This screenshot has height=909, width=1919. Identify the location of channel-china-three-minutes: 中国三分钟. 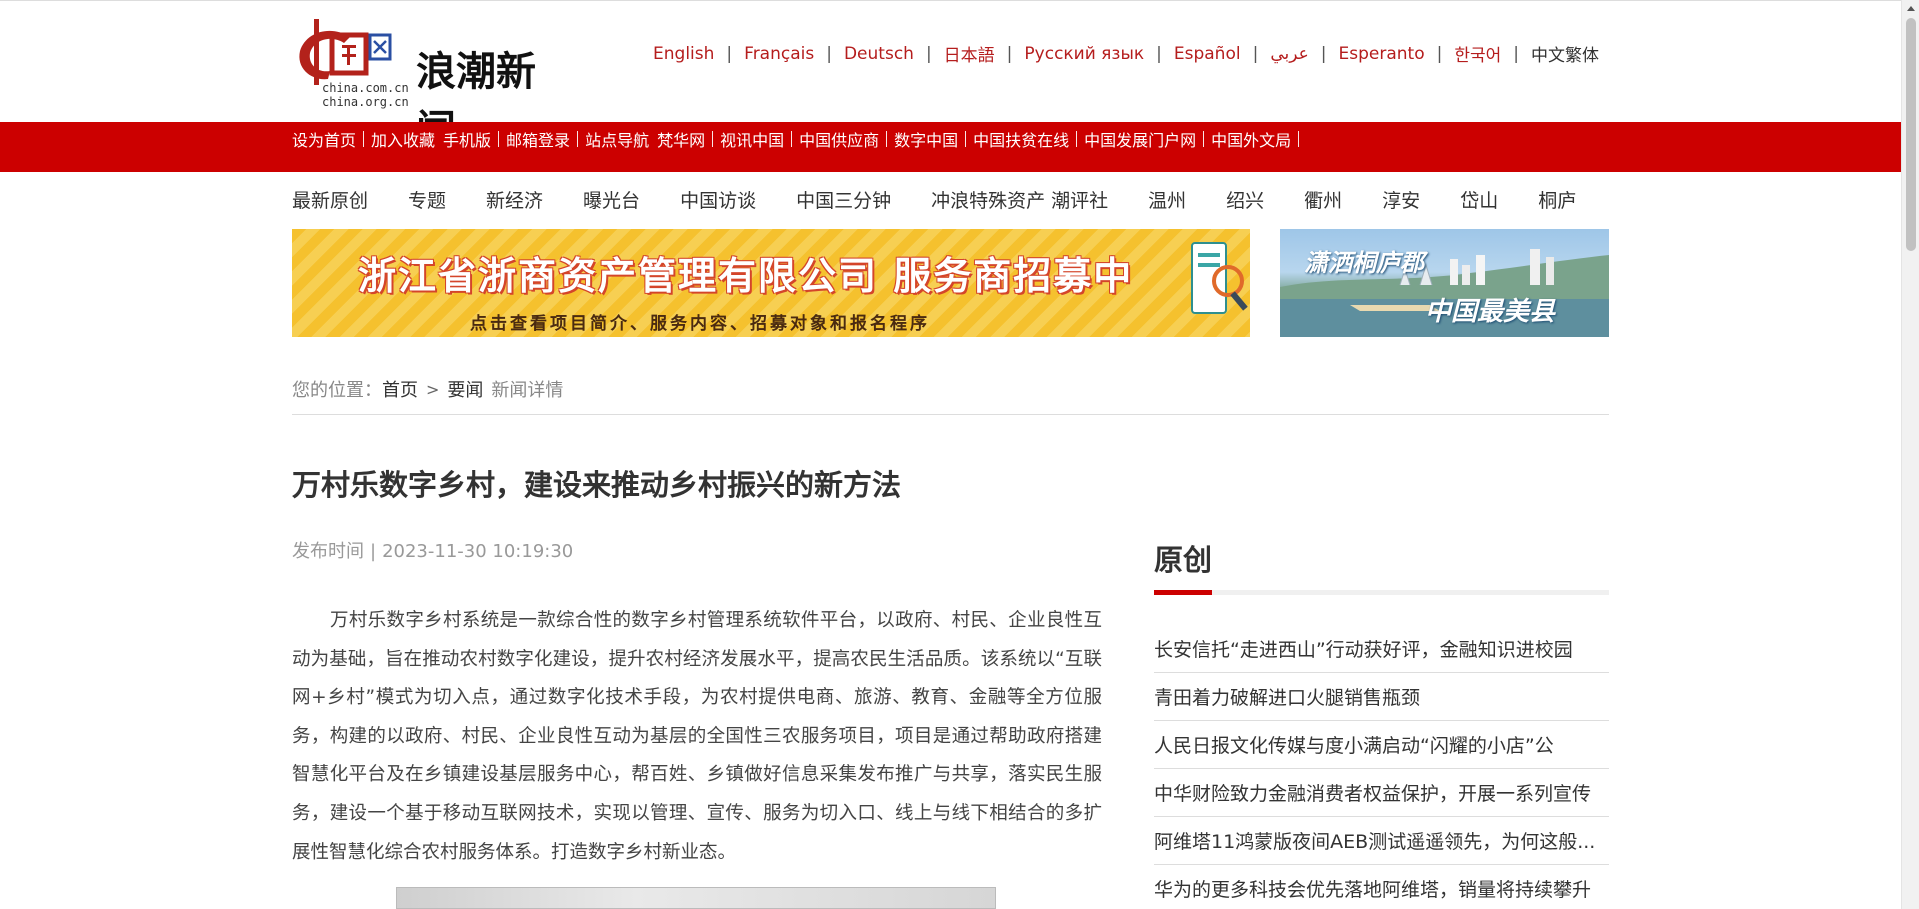
(843, 199).